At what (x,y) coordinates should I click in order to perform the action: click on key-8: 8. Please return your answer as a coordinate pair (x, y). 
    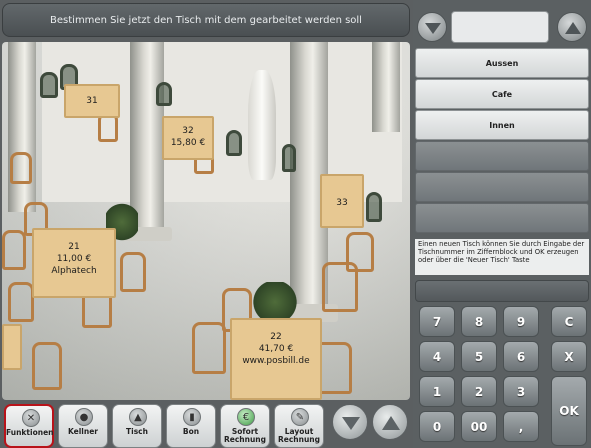
    Looking at the image, I should click on (479, 321).